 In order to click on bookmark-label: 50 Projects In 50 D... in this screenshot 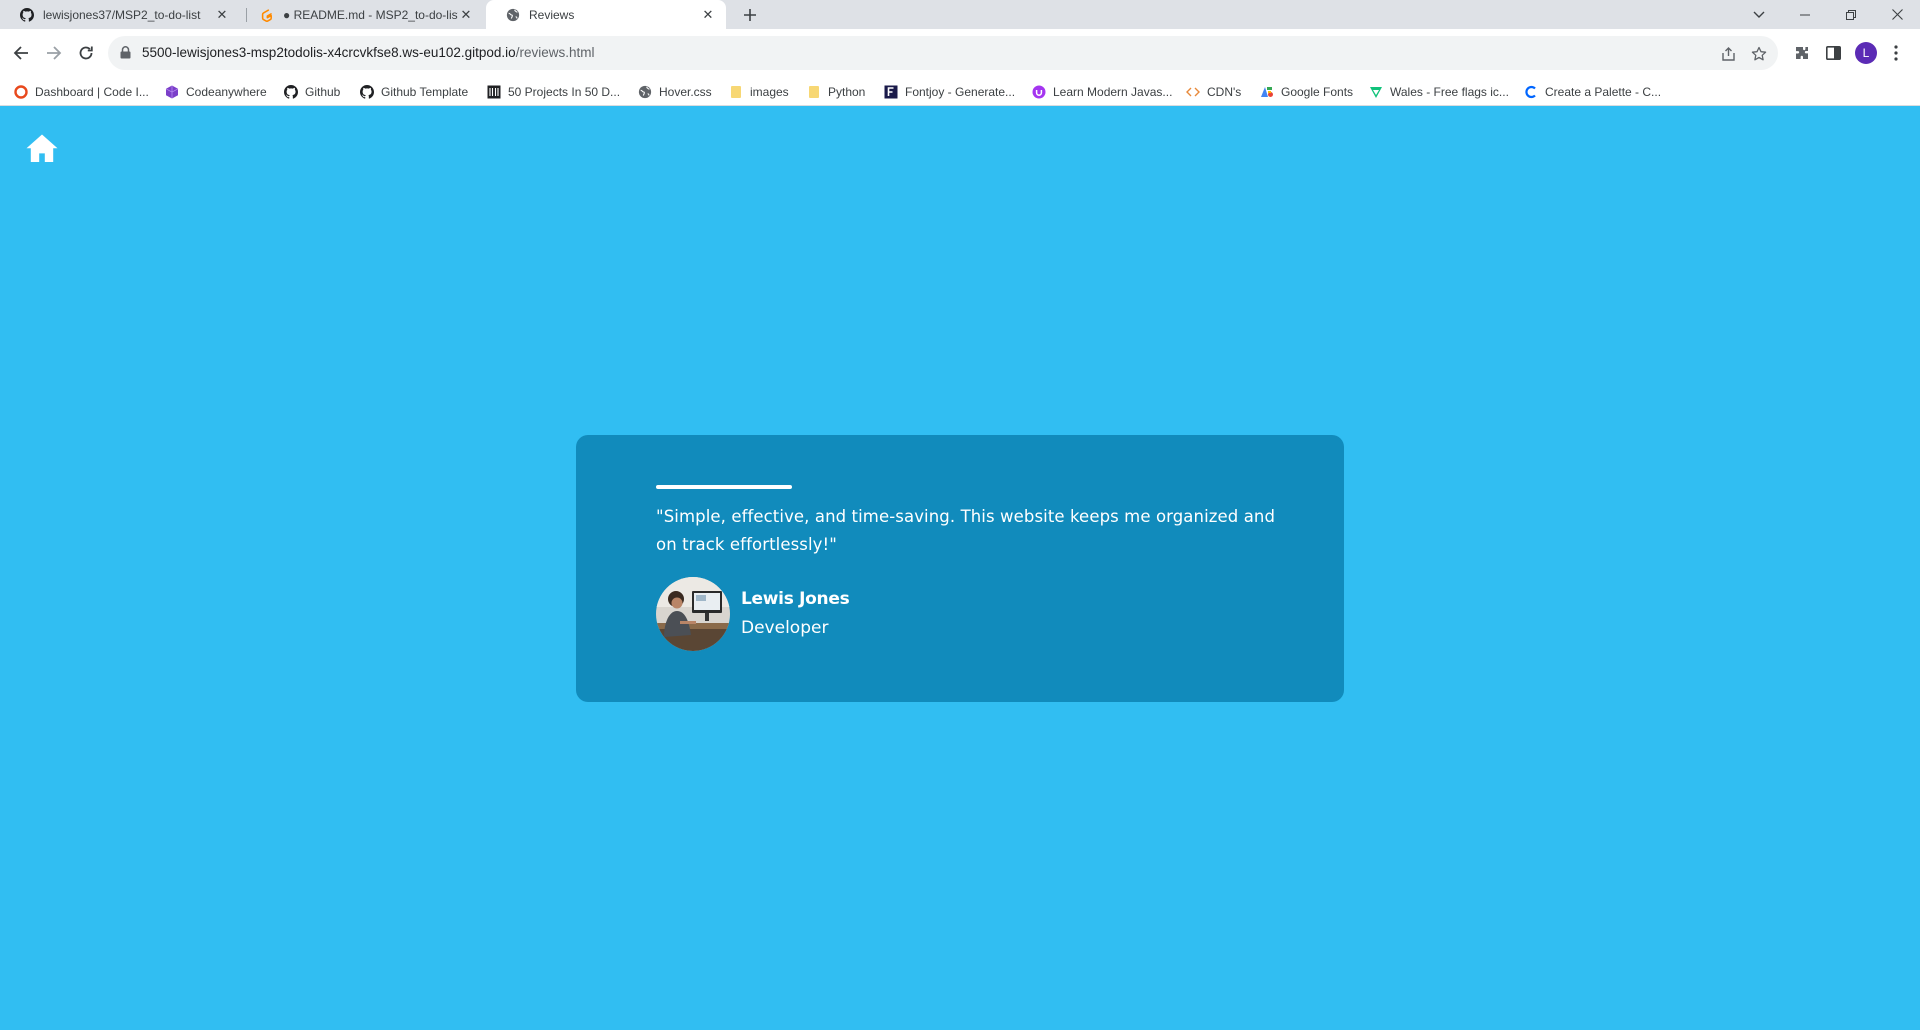, I will do `click(564, 92)`.